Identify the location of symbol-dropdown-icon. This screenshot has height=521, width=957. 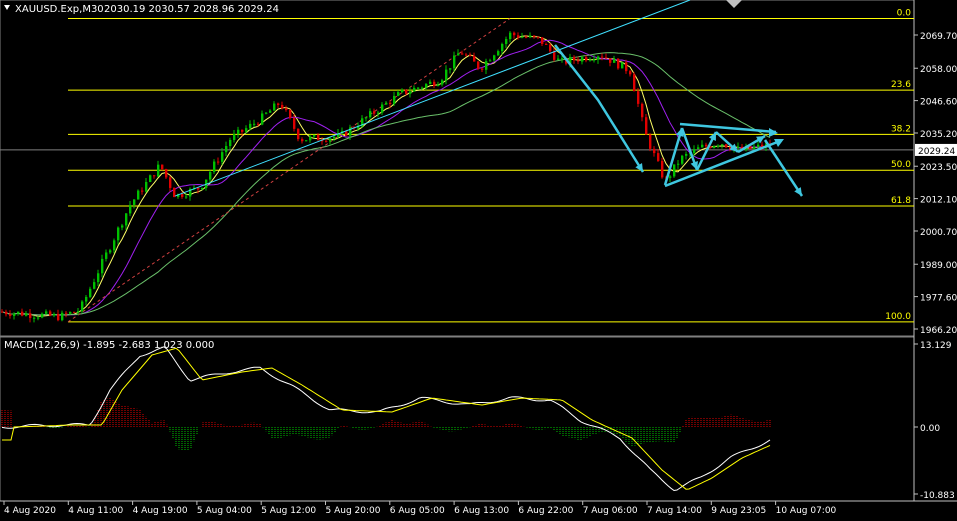
(7, 7).